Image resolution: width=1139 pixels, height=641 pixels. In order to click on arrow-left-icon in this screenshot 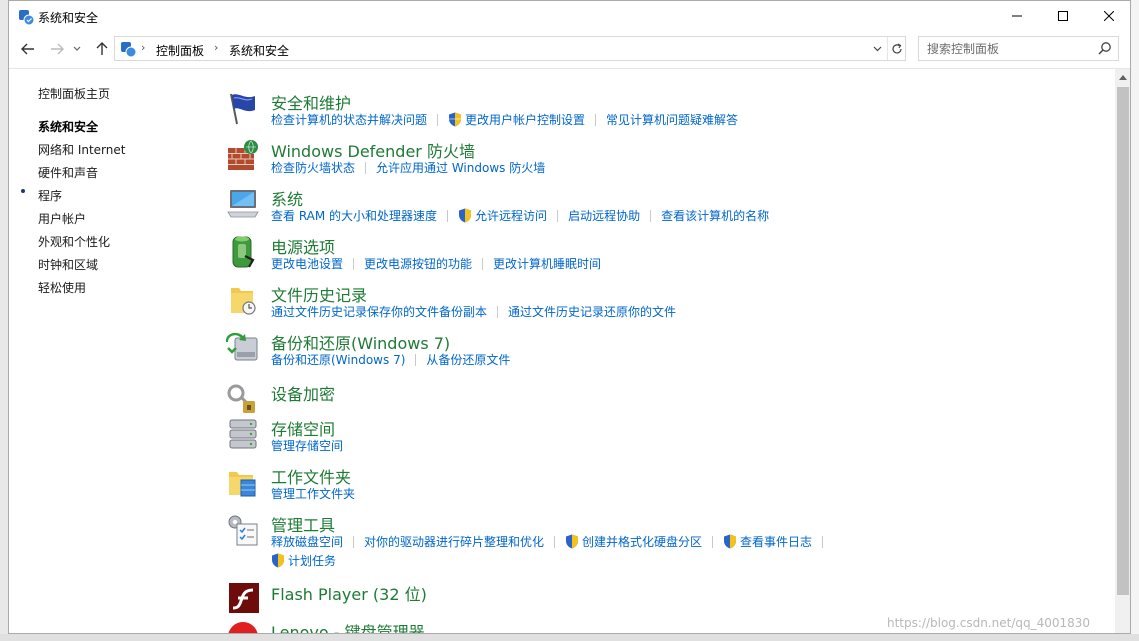, I will do `click(27, 49)`.